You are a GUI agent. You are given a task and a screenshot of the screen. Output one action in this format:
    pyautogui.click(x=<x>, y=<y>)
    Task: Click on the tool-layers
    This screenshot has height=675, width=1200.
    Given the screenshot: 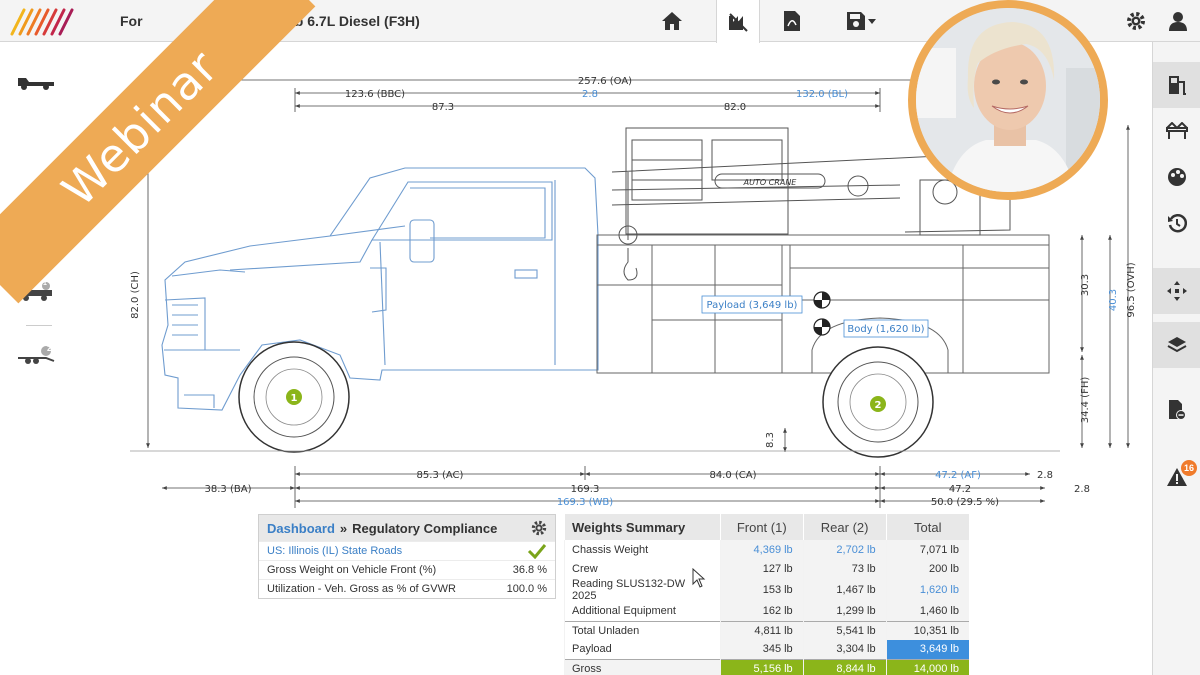 What is the action you would take?
    pyautogui.click(x=1176, y=345)
    